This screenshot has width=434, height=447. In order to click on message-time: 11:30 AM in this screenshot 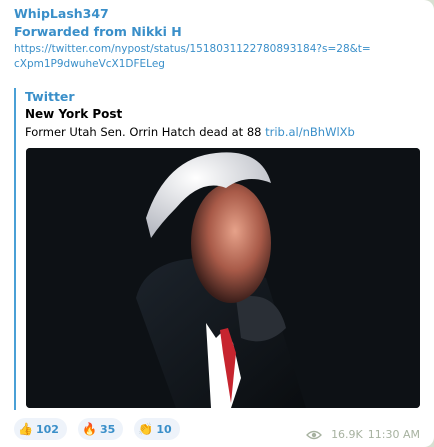, I will do `click(393, 434)`.